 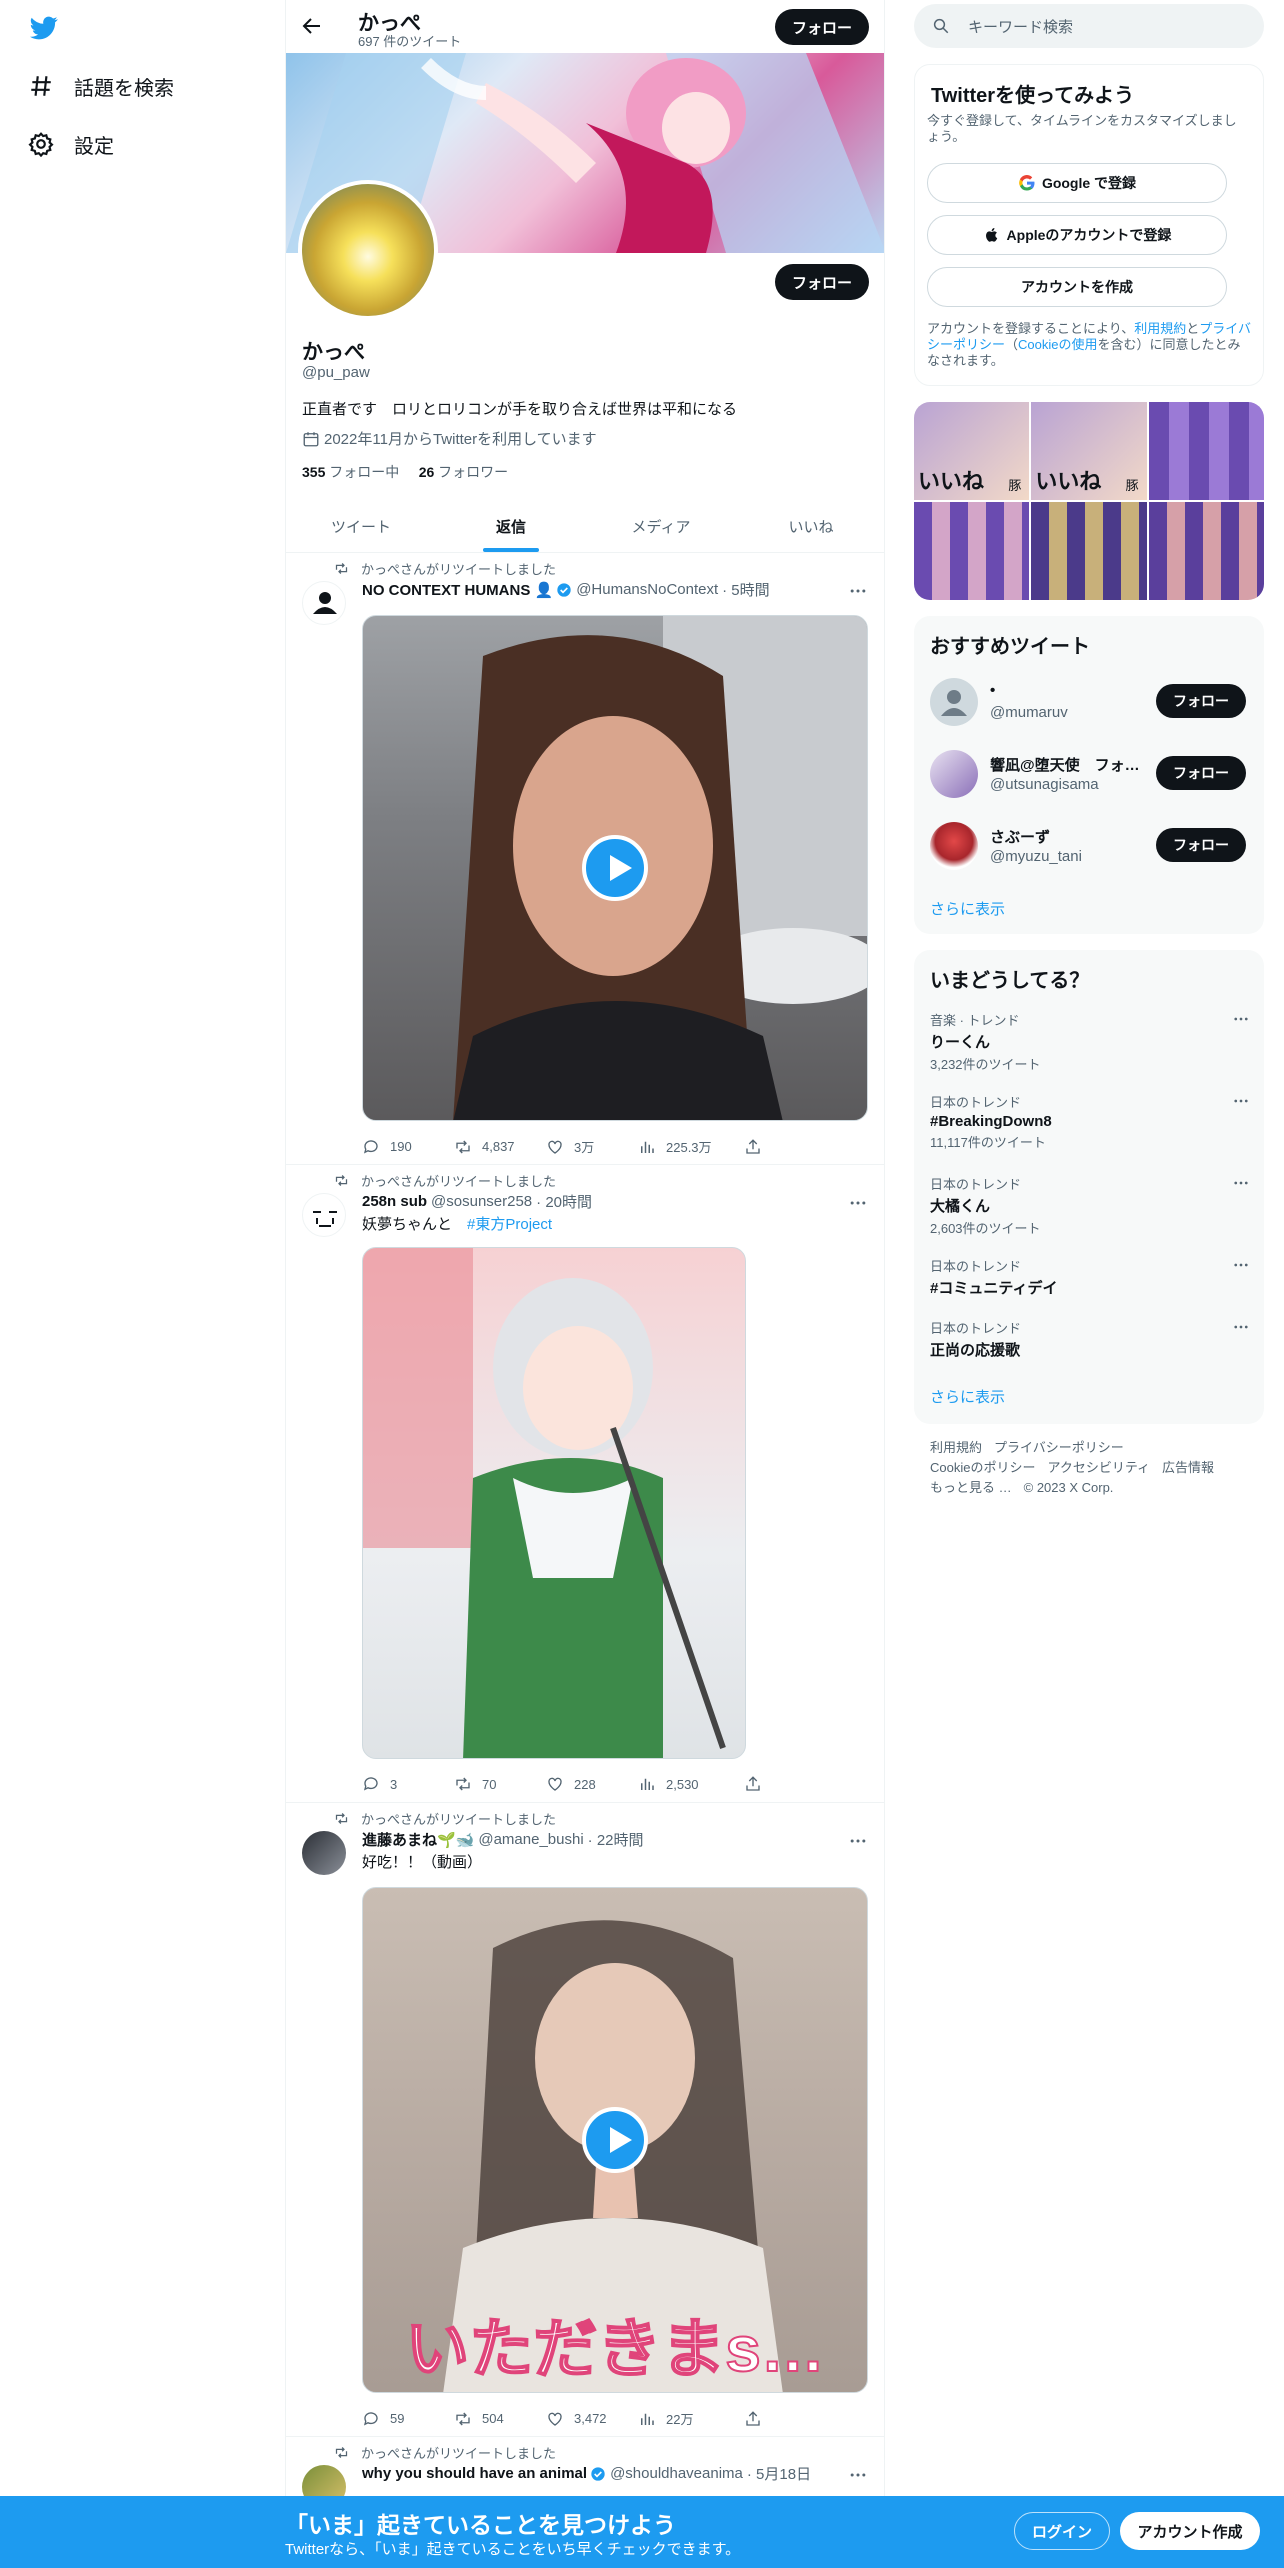 I want to click on author-handle: @shouldhaveanima, so click(x=676, y=2473).